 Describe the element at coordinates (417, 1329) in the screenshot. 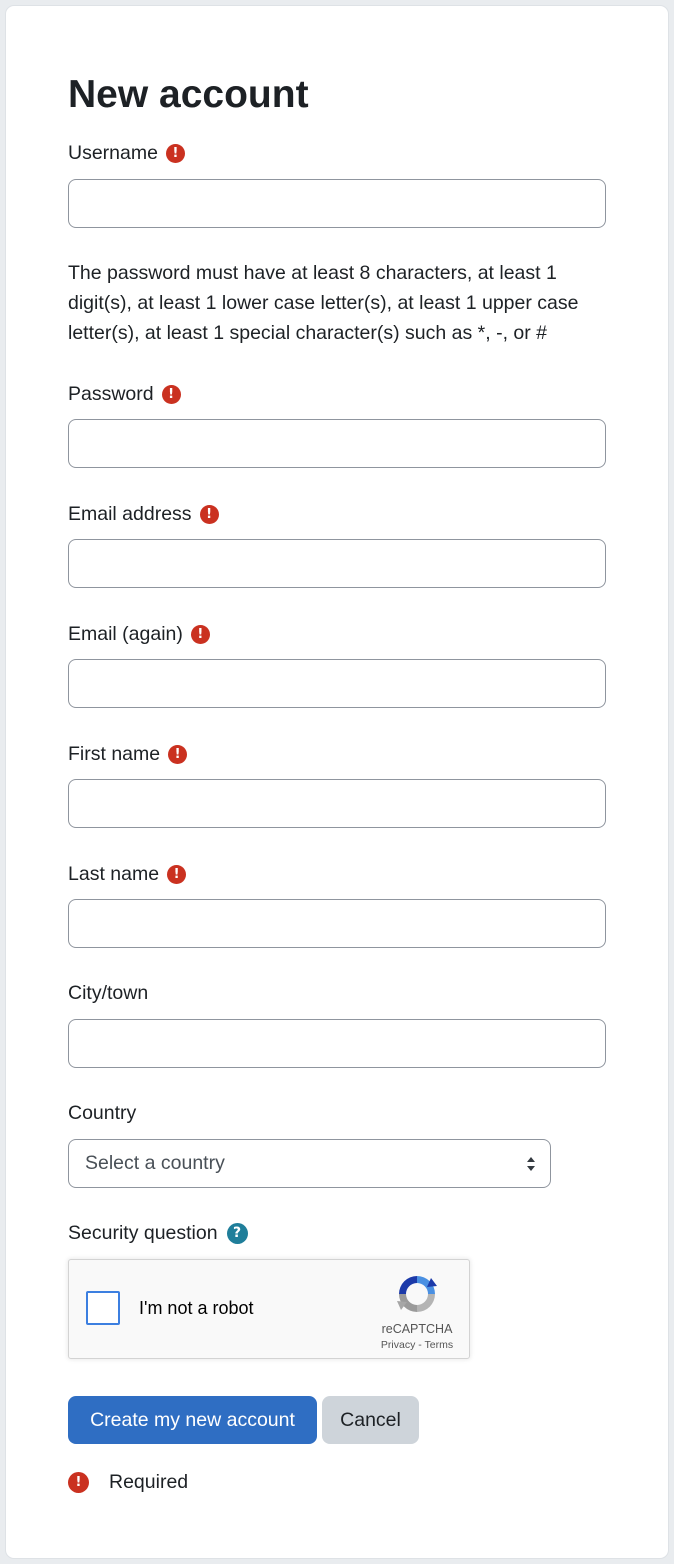

I see `recaptcha-brand: reCAPTCHA` at that location.